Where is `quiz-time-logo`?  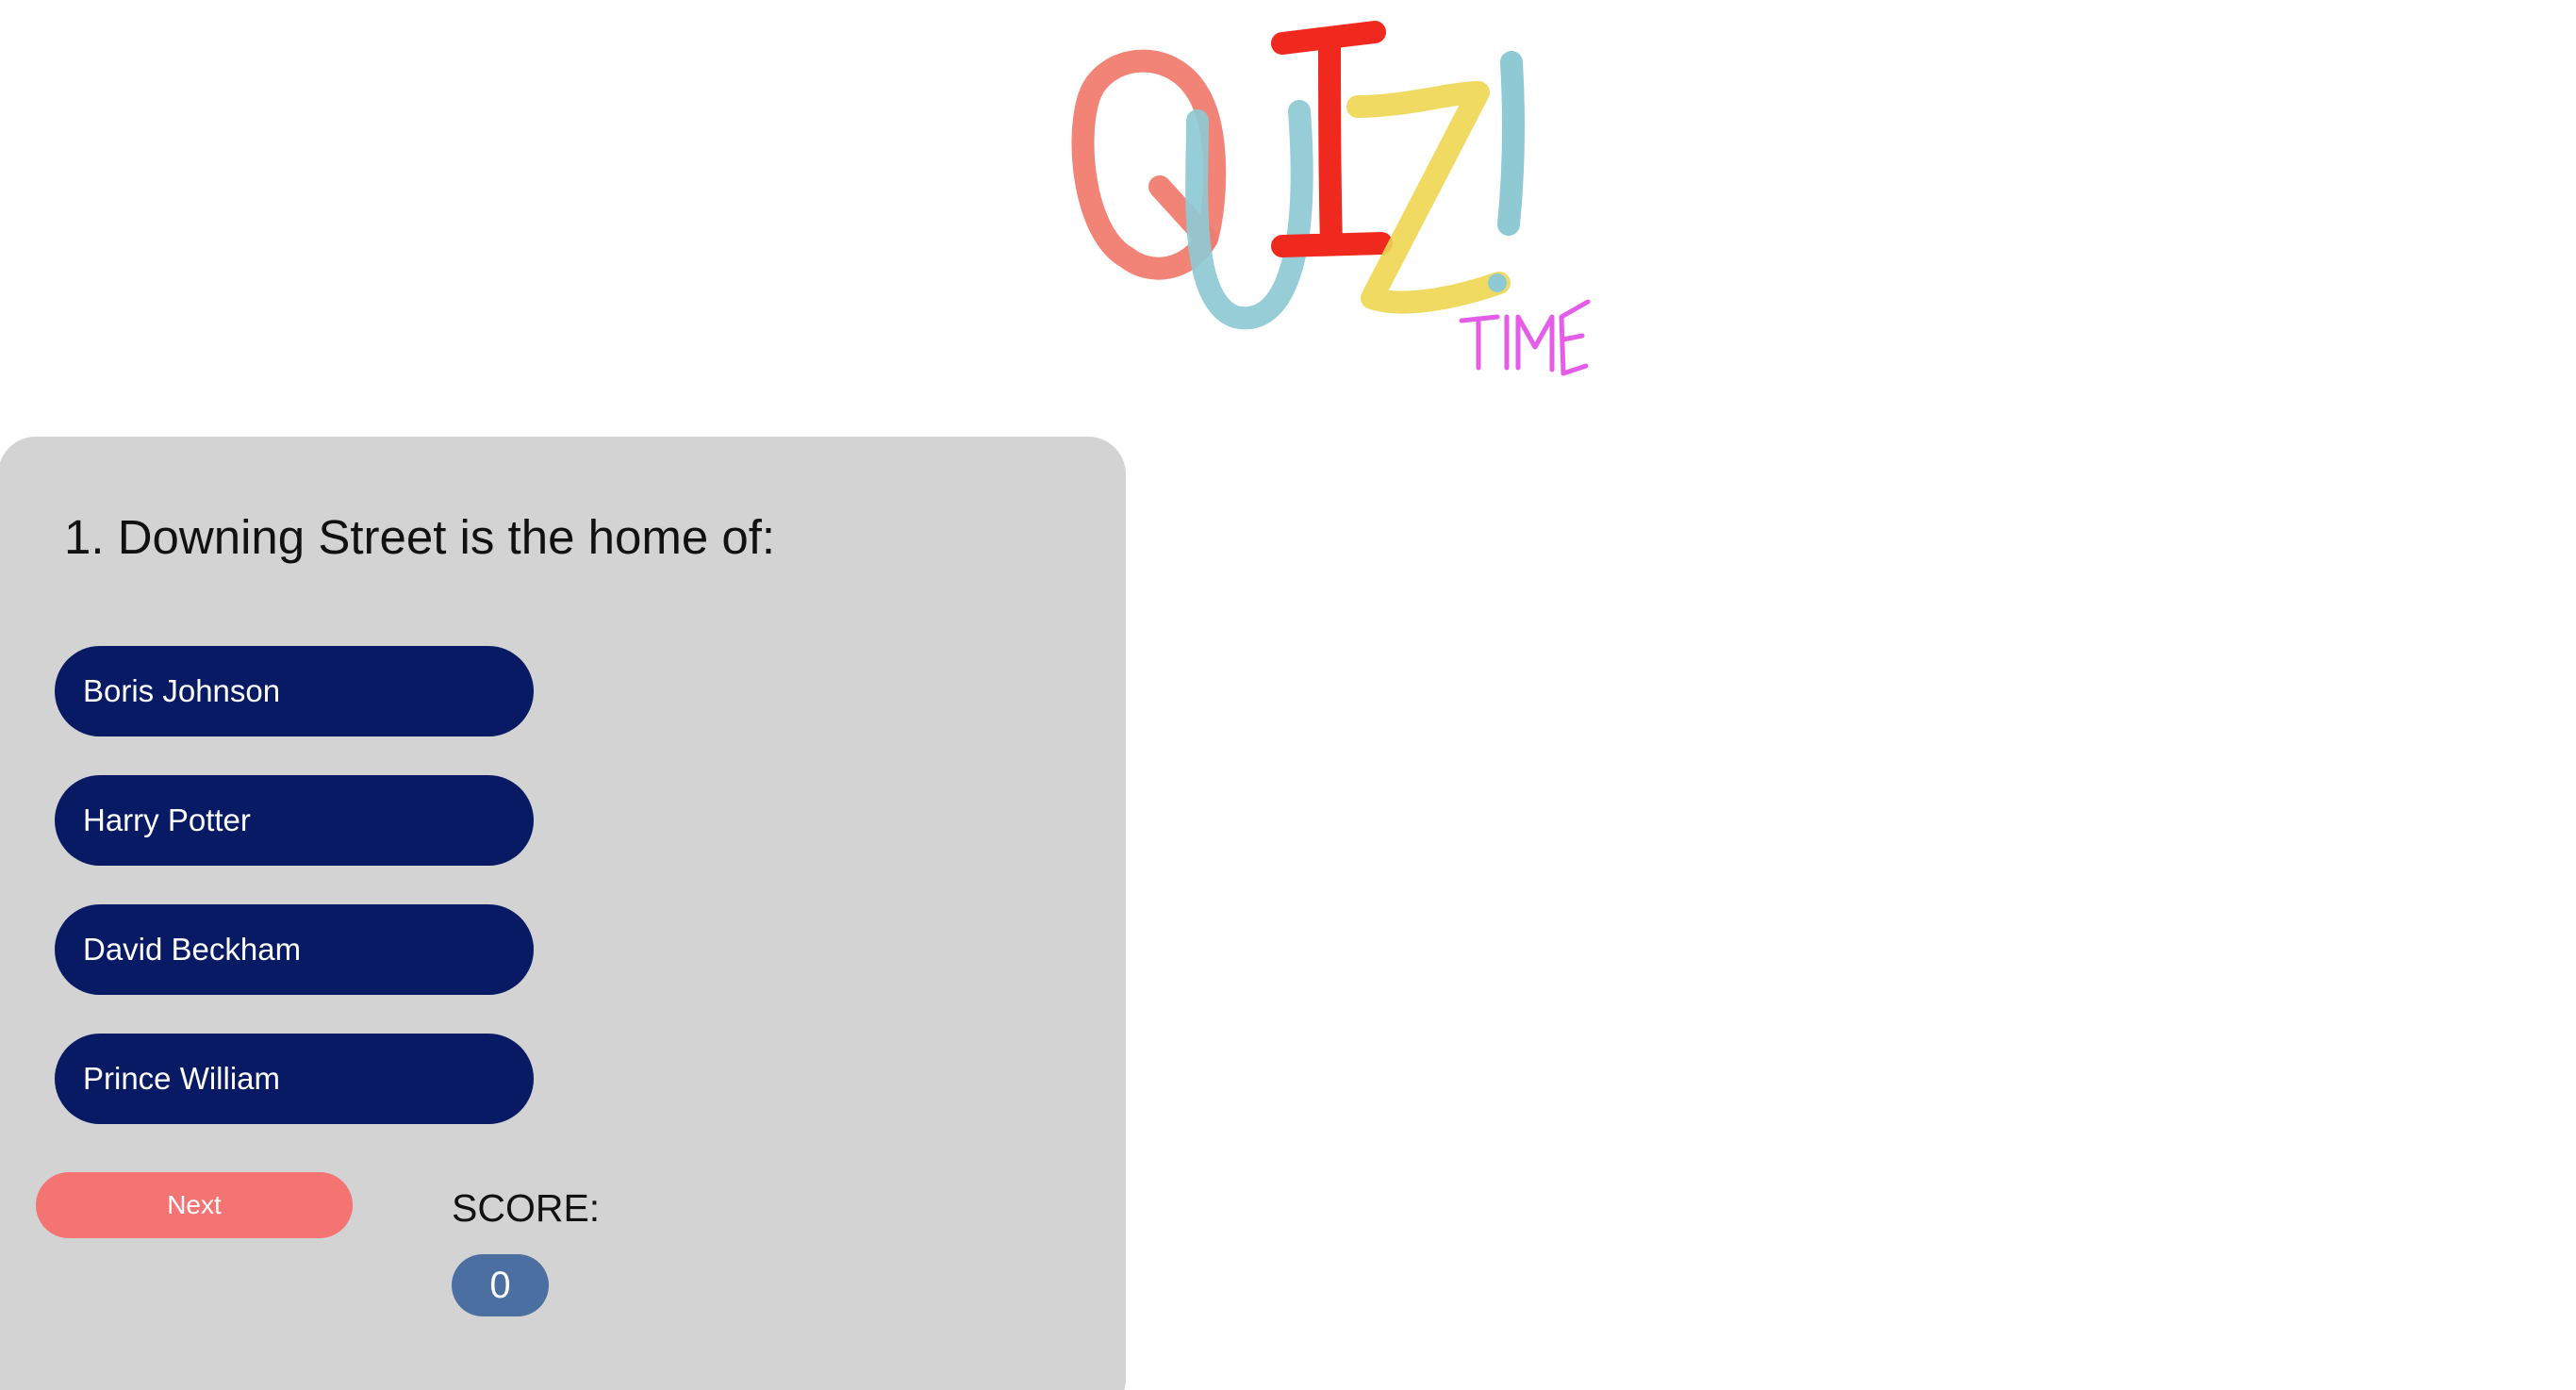 quiz-time-logo is located at coordinates (1329, 205).